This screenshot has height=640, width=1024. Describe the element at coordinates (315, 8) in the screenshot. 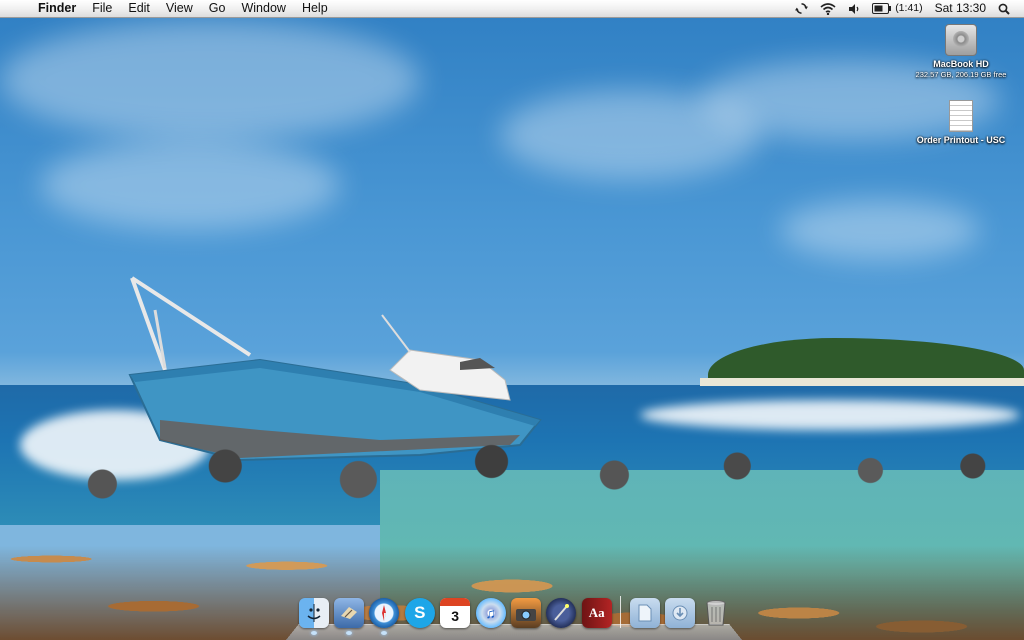

I see `menu-help: Help` at that location.